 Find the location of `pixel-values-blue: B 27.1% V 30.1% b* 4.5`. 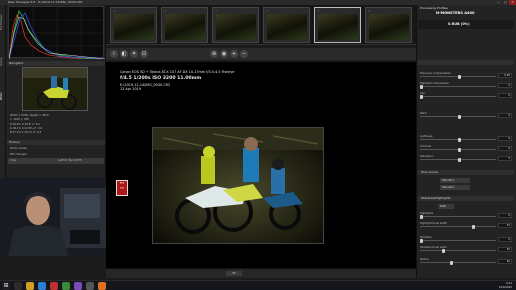

pixel-values-blue: B 27.1% V 30.1% b* 4.5 is located at coordinates (26, 132).